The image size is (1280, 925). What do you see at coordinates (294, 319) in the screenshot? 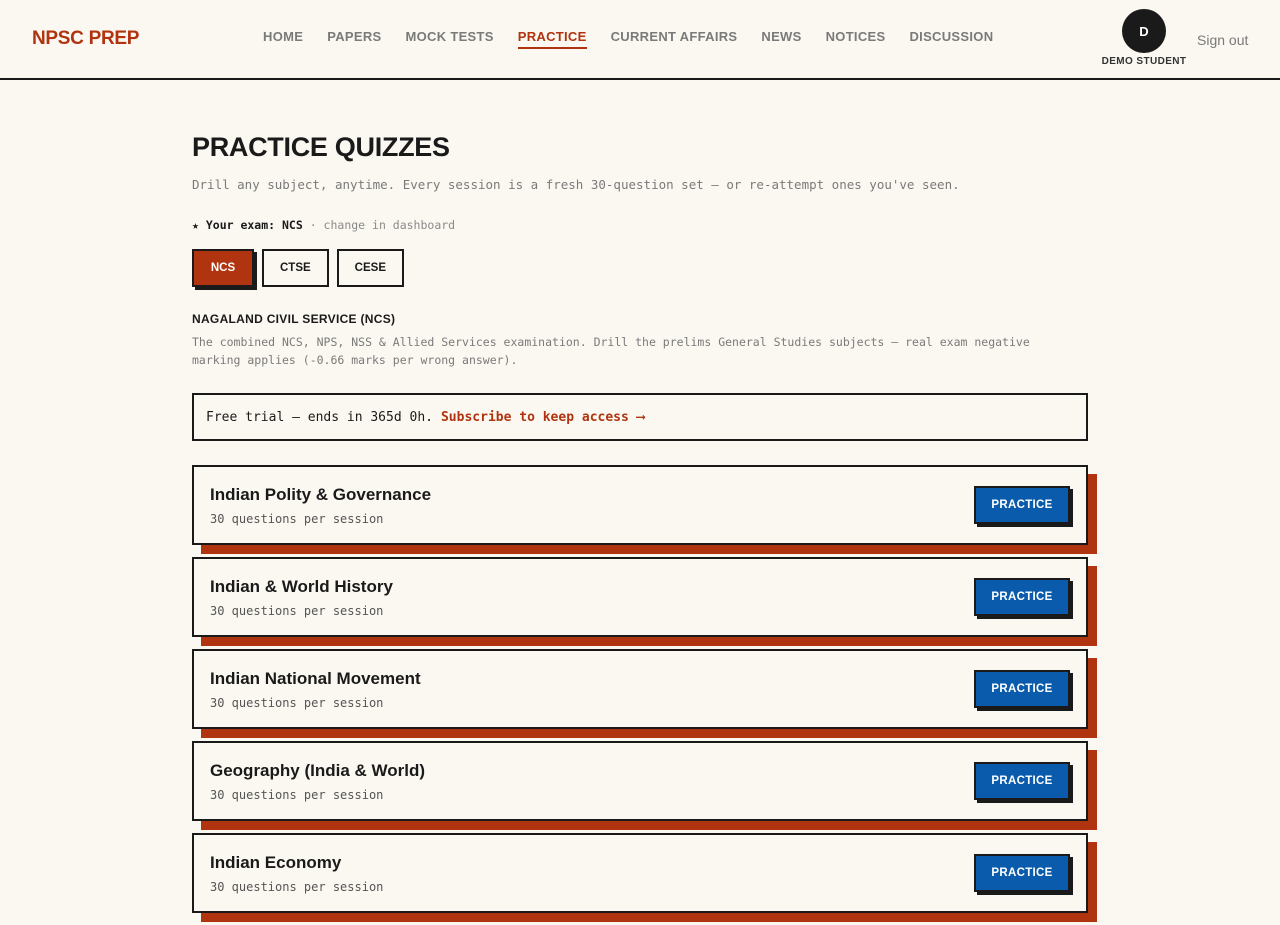
I see `exam-heading: NAGALAND CIVIL SERVICE (NCS)` at bounding box center [294, 319].